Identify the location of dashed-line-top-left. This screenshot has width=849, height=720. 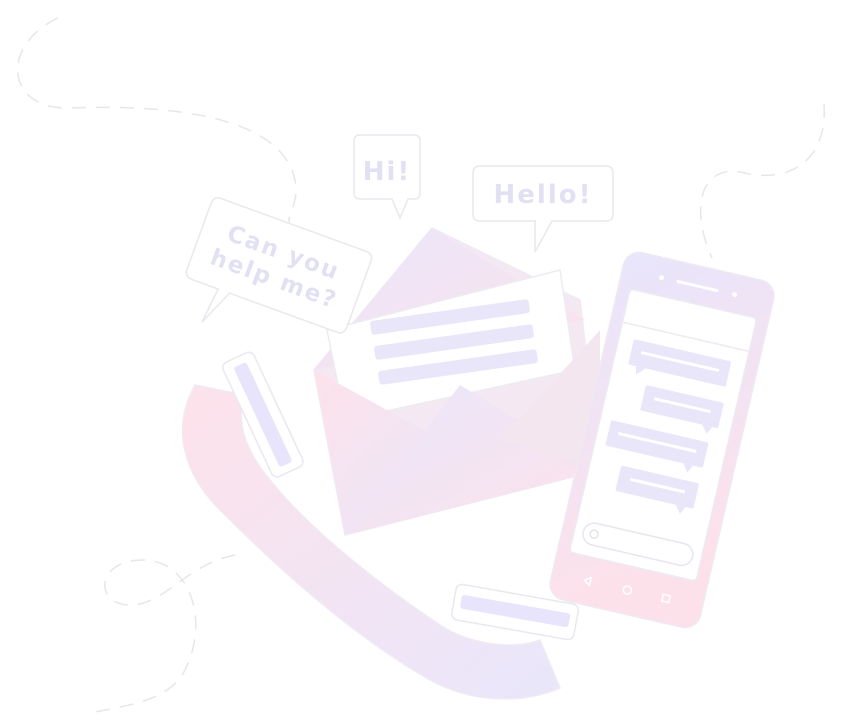
(157, 121).